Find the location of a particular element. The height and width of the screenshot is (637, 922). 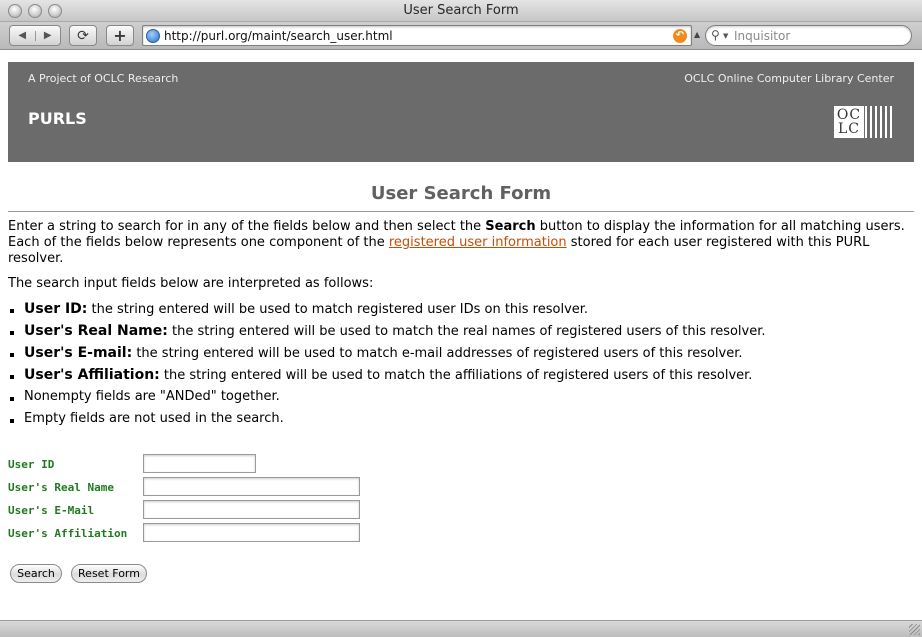

oclc-logo: OC LC is located at coordinates (864, 122).